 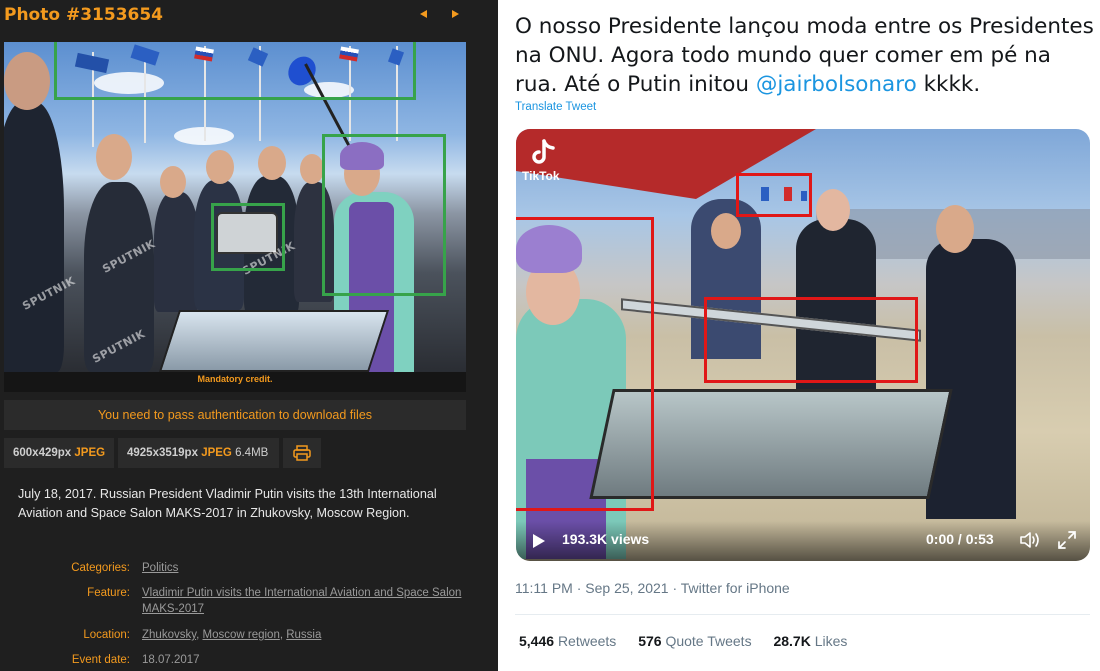 I want to click on retweets-stat: 5,446 Retweets, so click(x=567, y=641).